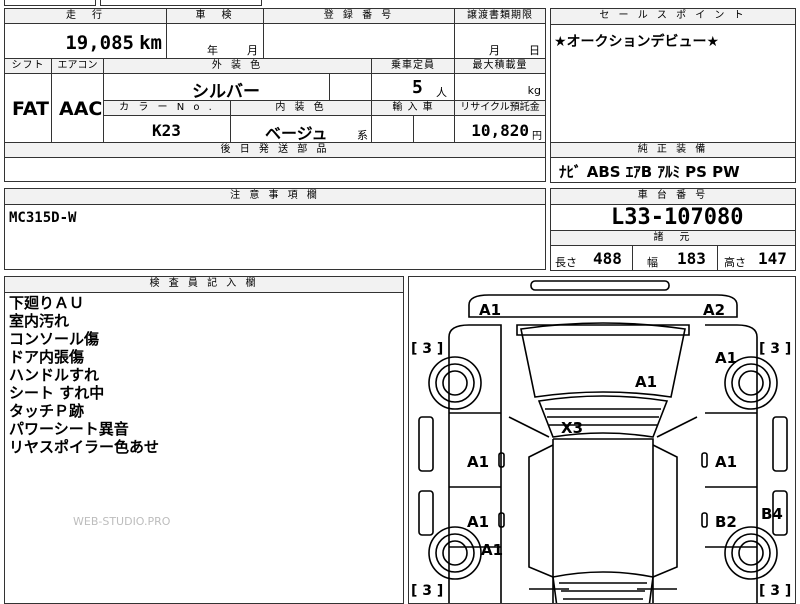  What do you see at coordinates (772, 258) in the screenshot?
I see `spec-height-value: 147` at bounding box center [772, 258].